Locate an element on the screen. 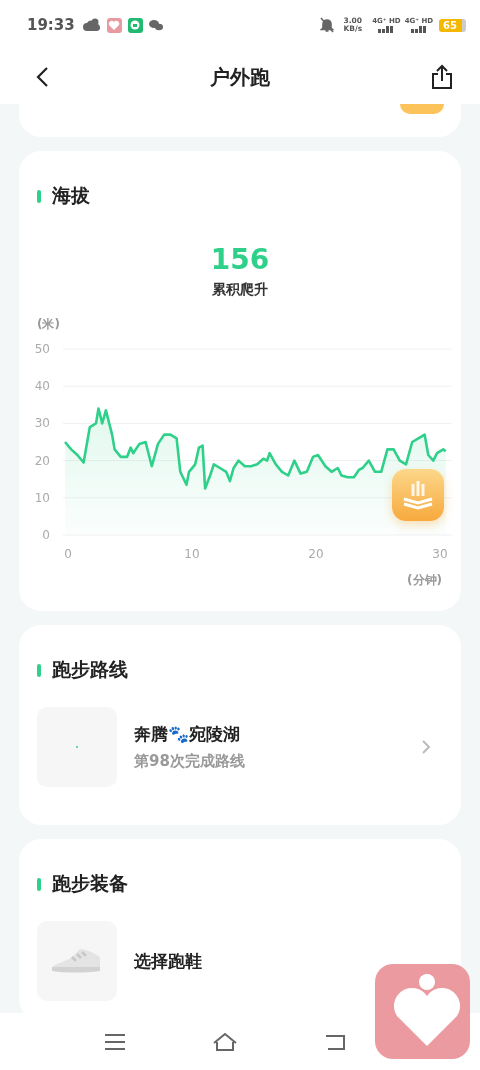 This screenshot has height=1070, width=480. axis-unit: (分钟) is located at coordinates (424, 580).